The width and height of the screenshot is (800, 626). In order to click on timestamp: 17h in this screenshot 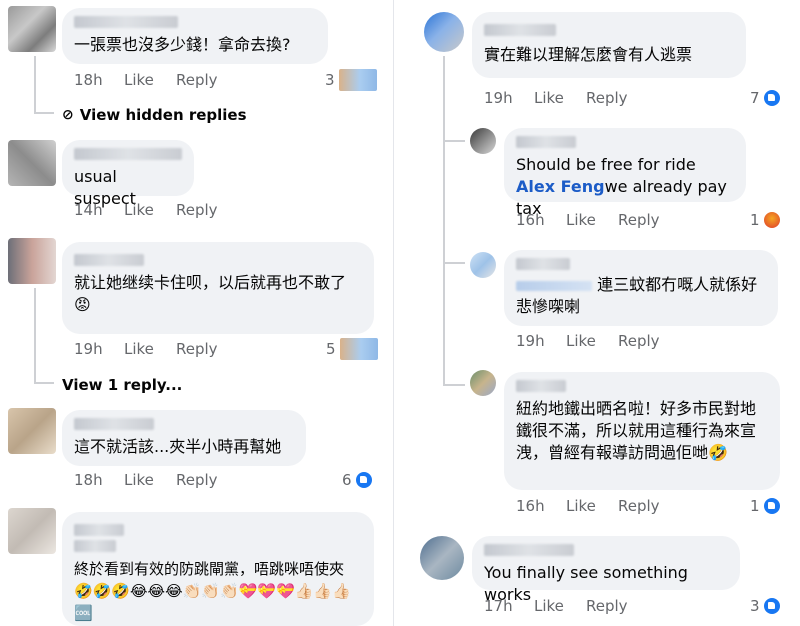, I will do `click(509, 606)`.